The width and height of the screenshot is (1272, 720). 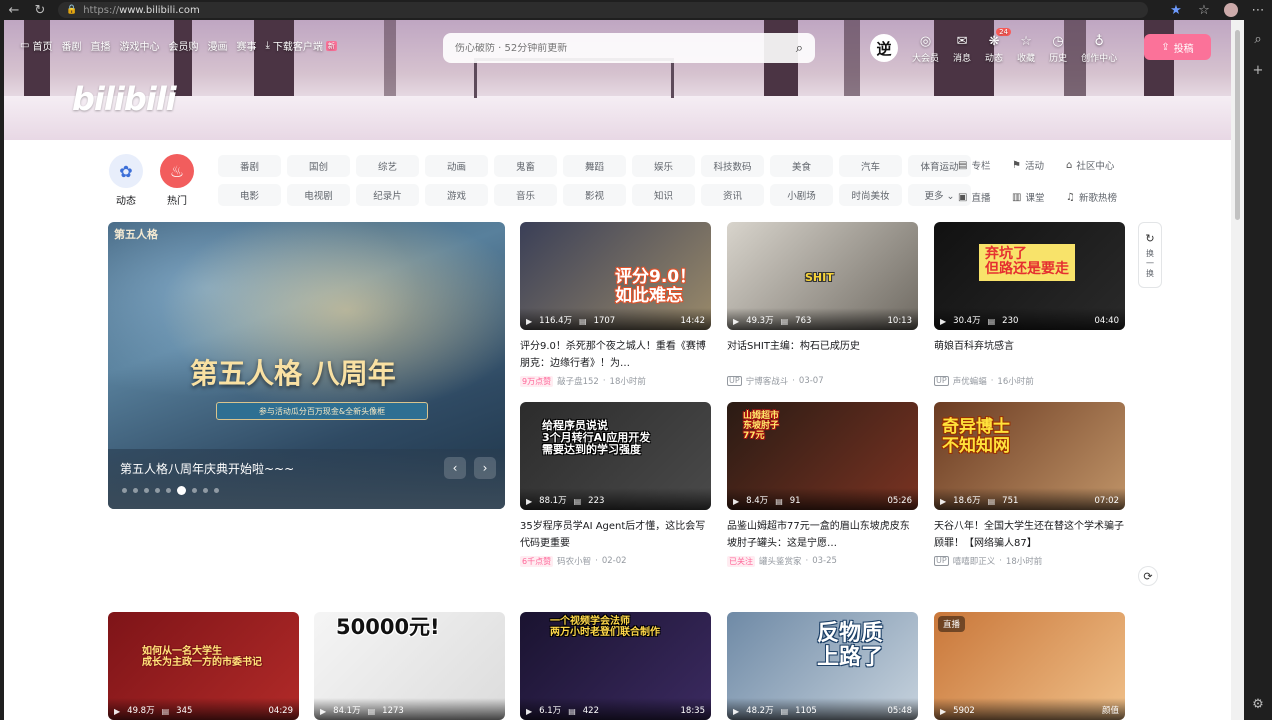 What do you see at coordinates (1029, 355) in the screenshot?
I see `video-title: 萌娘百科弃坑感言` at bounding box center [1029, 355].